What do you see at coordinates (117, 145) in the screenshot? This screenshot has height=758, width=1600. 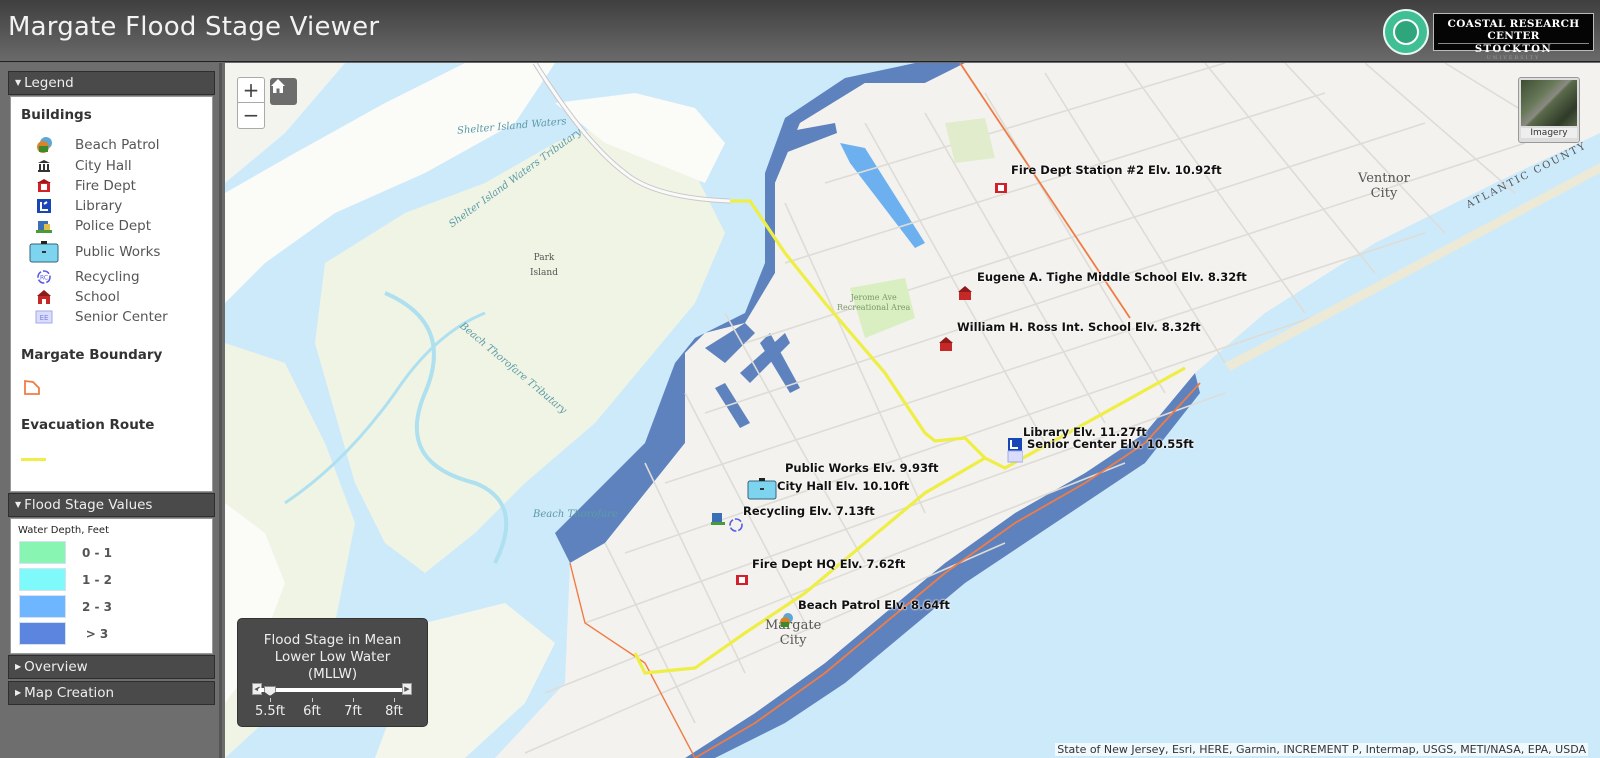 I see `legend-label: Beach Patrol` at bounding box center [117, 145].